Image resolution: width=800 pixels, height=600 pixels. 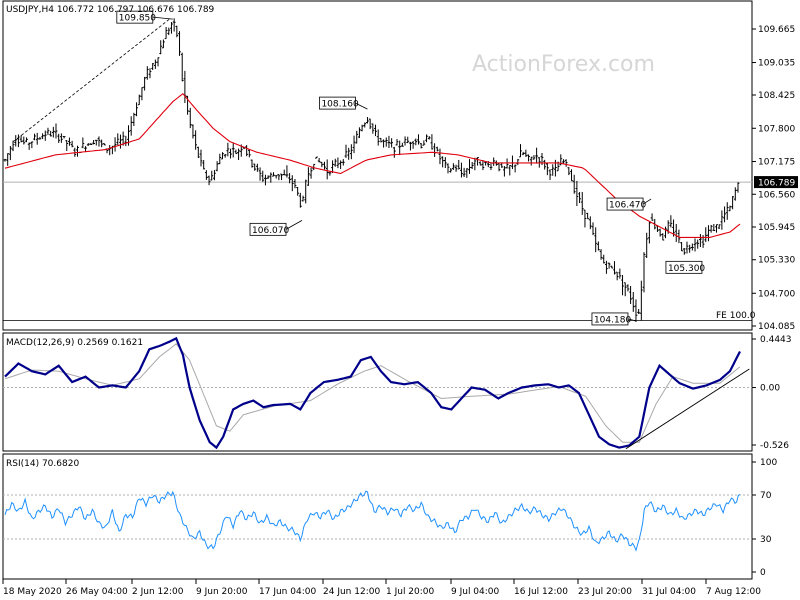 I want to click on rsi-axis-label: 100, so click(x=768, y=463).